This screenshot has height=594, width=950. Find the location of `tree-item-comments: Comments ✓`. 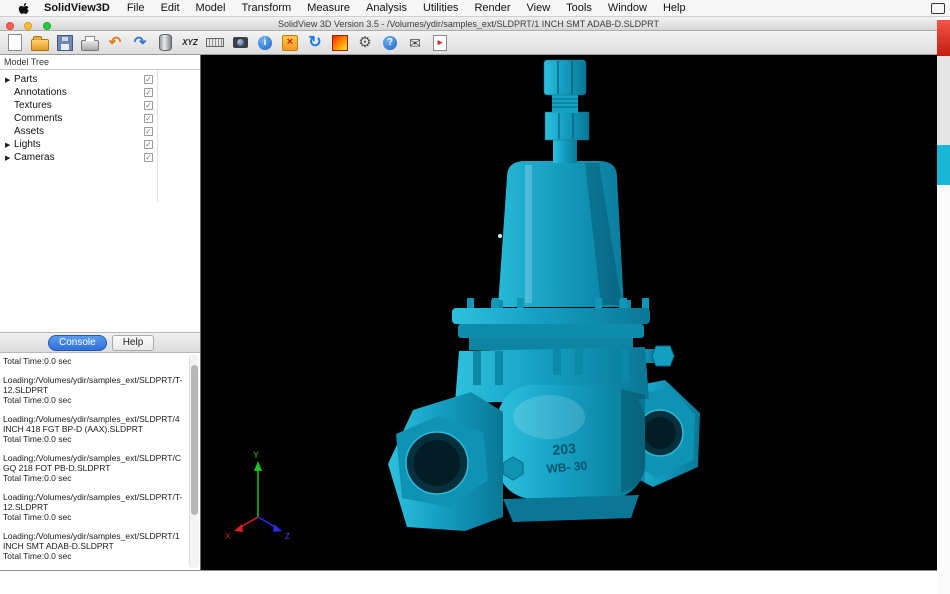

tree-item-comments: Comments ✓ is located at coordinates (100, 118).